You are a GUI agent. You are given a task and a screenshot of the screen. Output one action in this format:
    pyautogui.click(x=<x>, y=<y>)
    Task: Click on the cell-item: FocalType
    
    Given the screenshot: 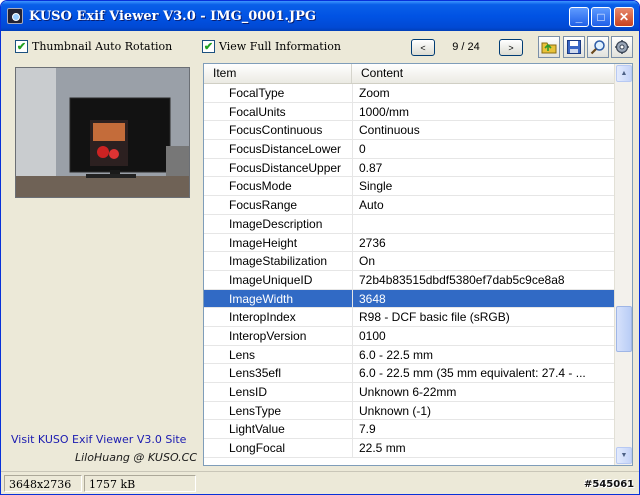 What is the action you would take?
    pyautogui.click(x=257, y=93)
    